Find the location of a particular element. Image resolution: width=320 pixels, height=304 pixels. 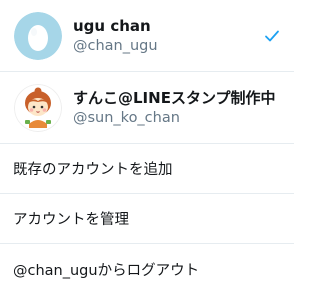

account-display-name: ugu chan is located at coordinates (112, 25).